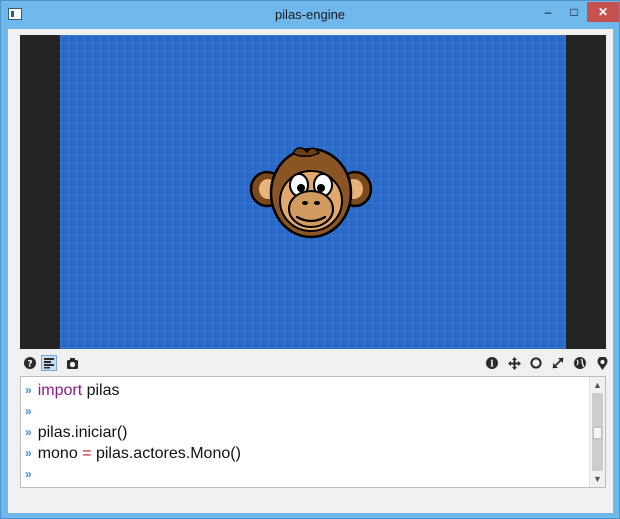  I want to click on resize-icon, so click(558, 363).